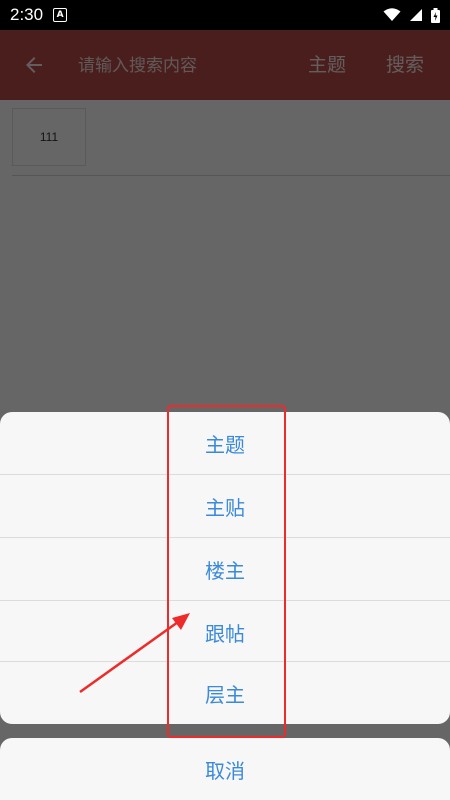  I want to click on status-time: 2:30, so click(27, 14).